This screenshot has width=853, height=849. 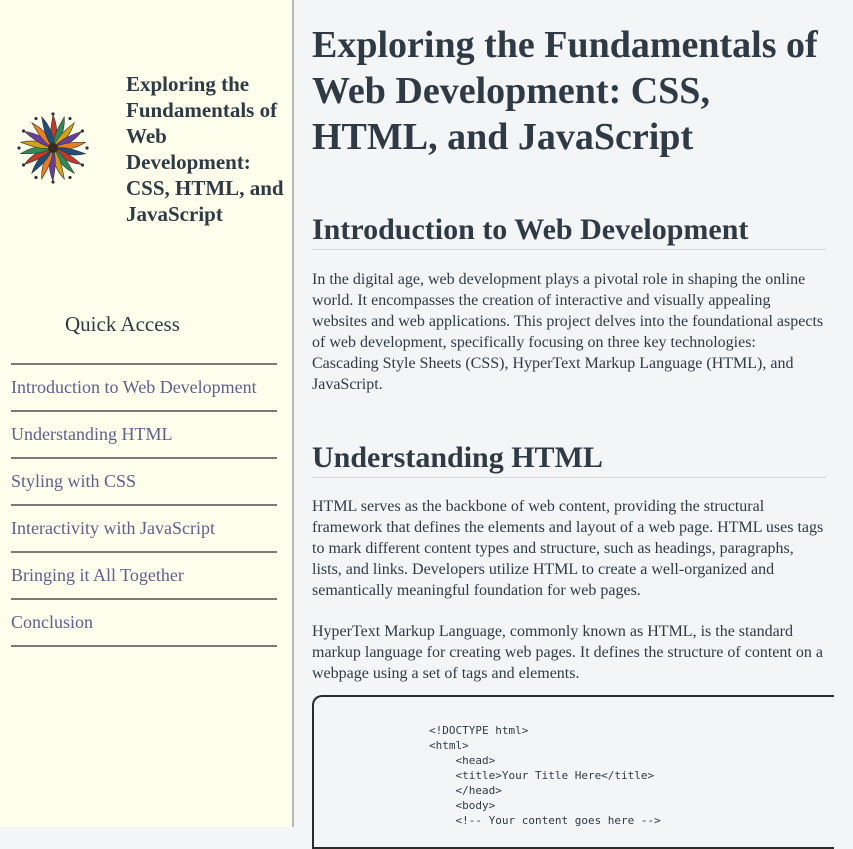 What do you see at coordinates (73, 481) in the screenshot?
I see `nav-link-styling-css: Styling with CSS` at bounding box center [73, 481].